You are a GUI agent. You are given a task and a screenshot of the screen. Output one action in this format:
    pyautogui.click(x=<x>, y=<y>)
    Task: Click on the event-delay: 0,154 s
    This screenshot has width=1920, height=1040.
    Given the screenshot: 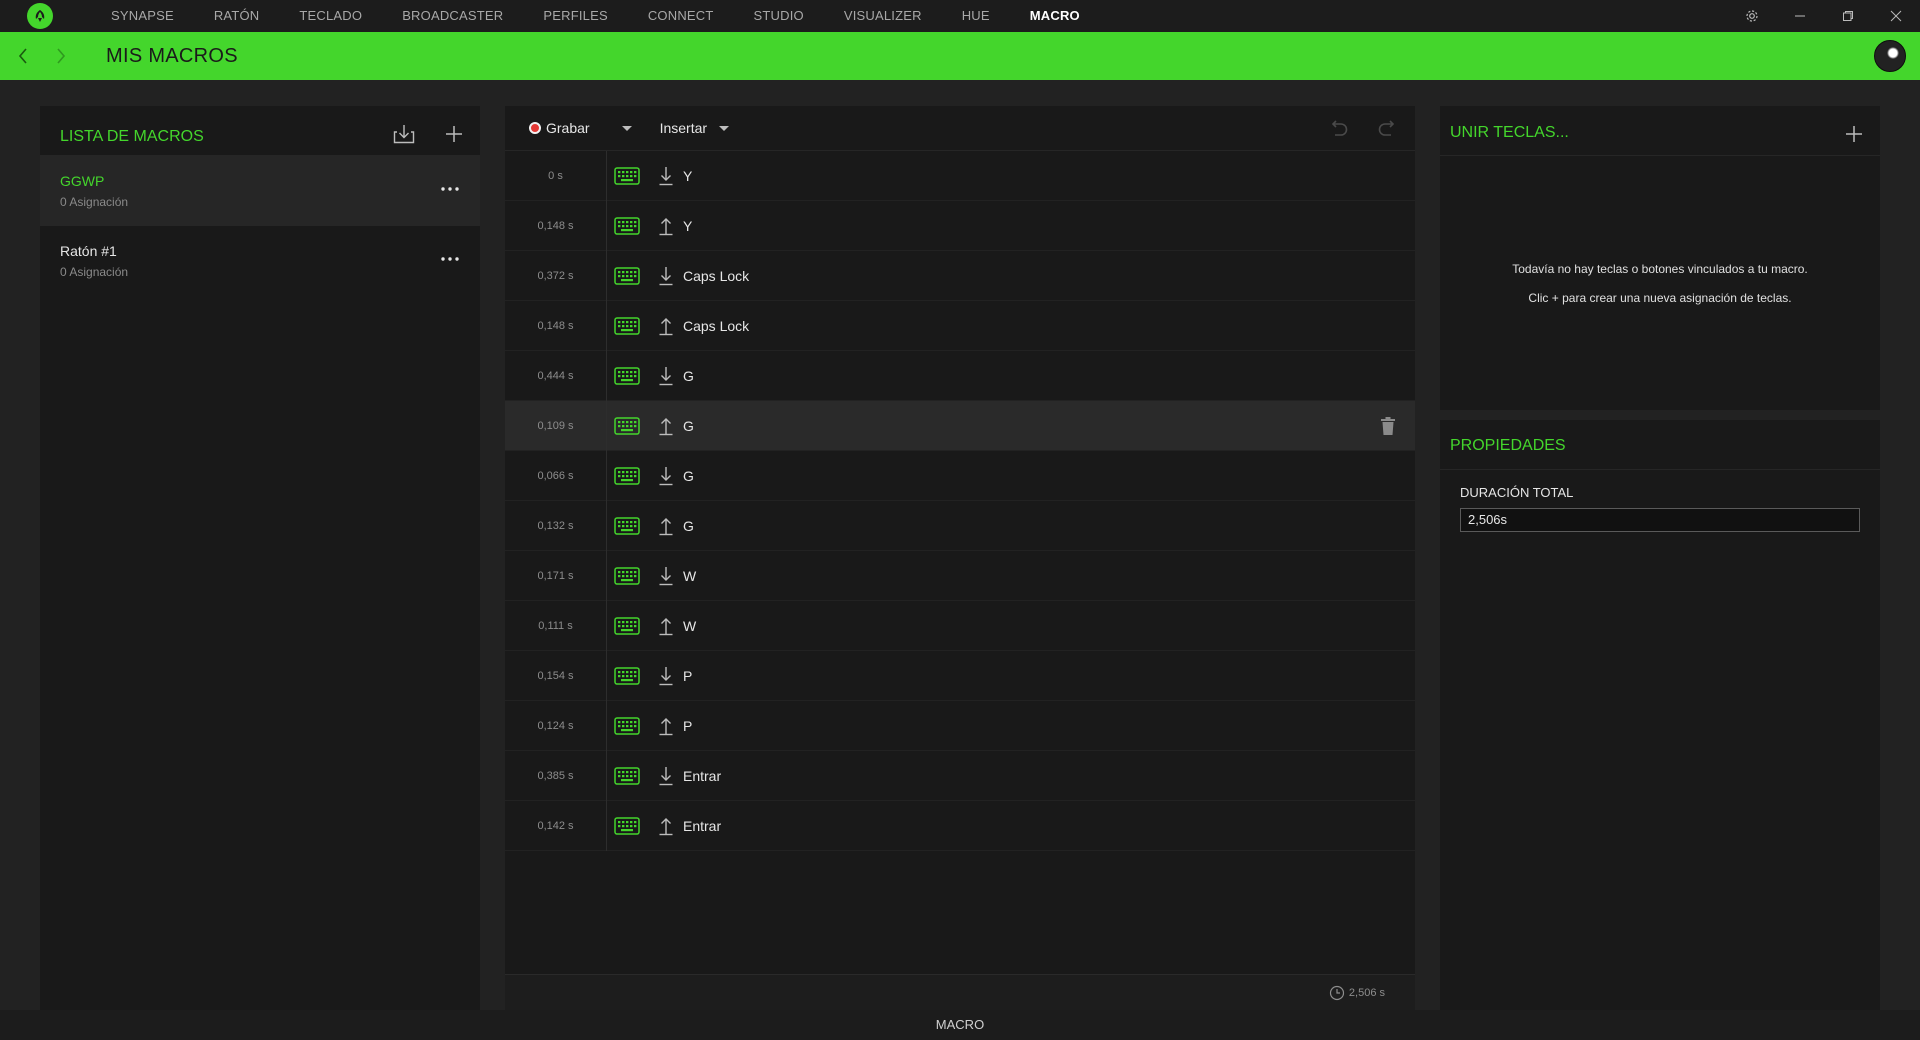 What is the action you would take?
    pyautogui.click(x=556, y=675)
    